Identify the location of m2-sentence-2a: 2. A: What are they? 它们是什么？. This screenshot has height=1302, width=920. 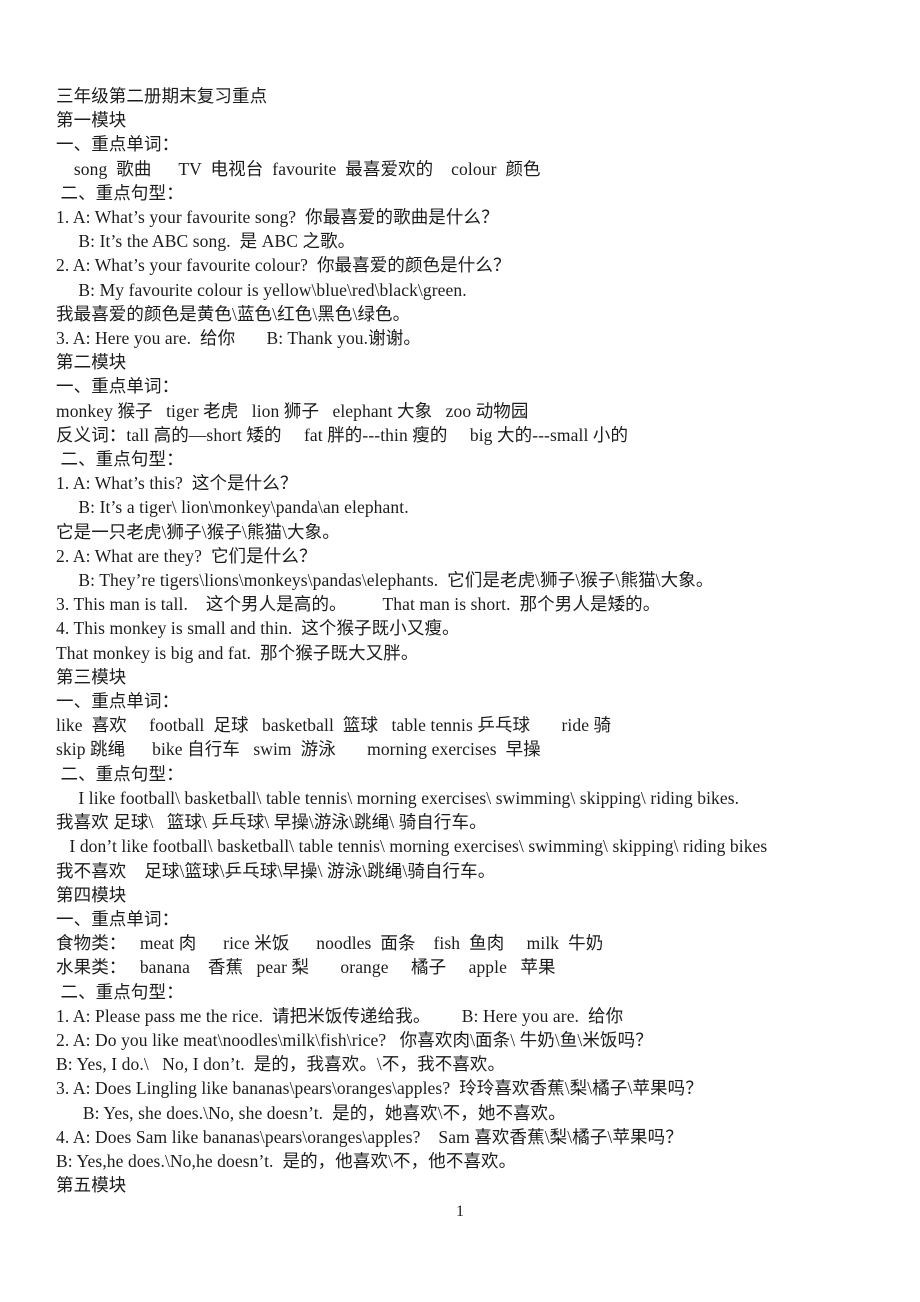
(186, 555).